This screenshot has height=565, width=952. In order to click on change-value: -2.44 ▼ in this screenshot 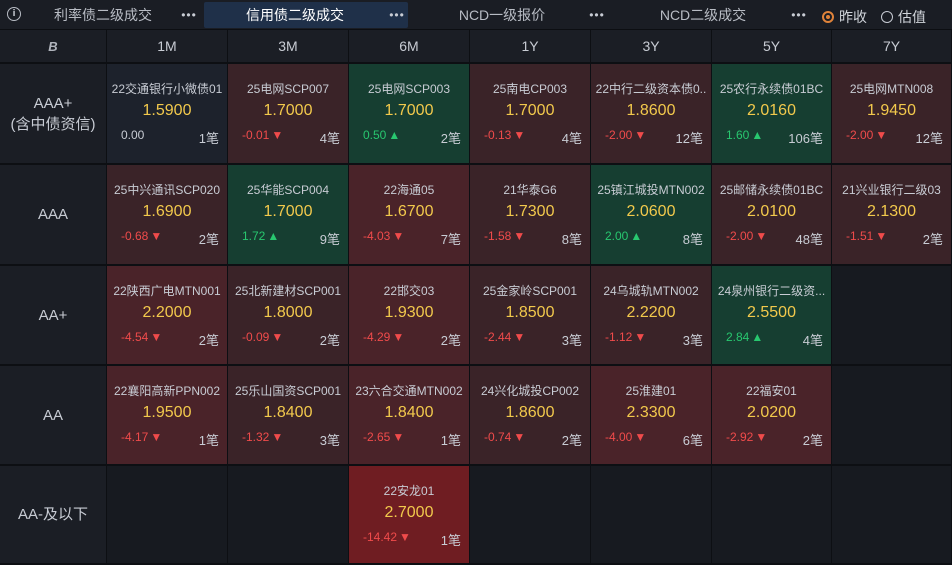, I will do `click(504, 337)`.